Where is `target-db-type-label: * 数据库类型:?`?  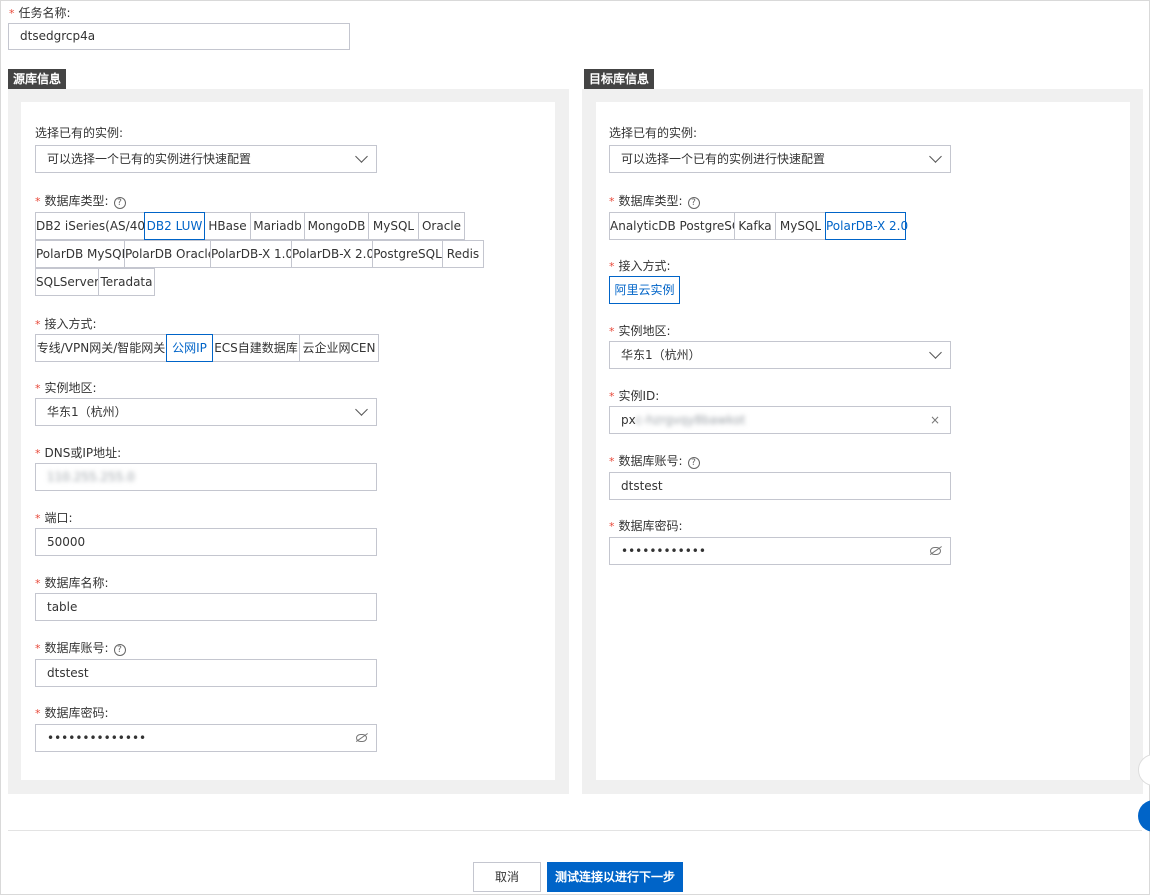
target-db-type-label: * 数据库类型:? is located at coordinates (654, 200).